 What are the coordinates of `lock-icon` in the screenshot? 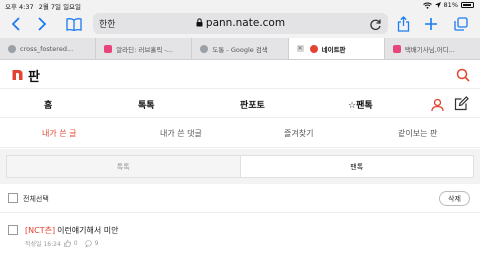 It's located at (199, 22).